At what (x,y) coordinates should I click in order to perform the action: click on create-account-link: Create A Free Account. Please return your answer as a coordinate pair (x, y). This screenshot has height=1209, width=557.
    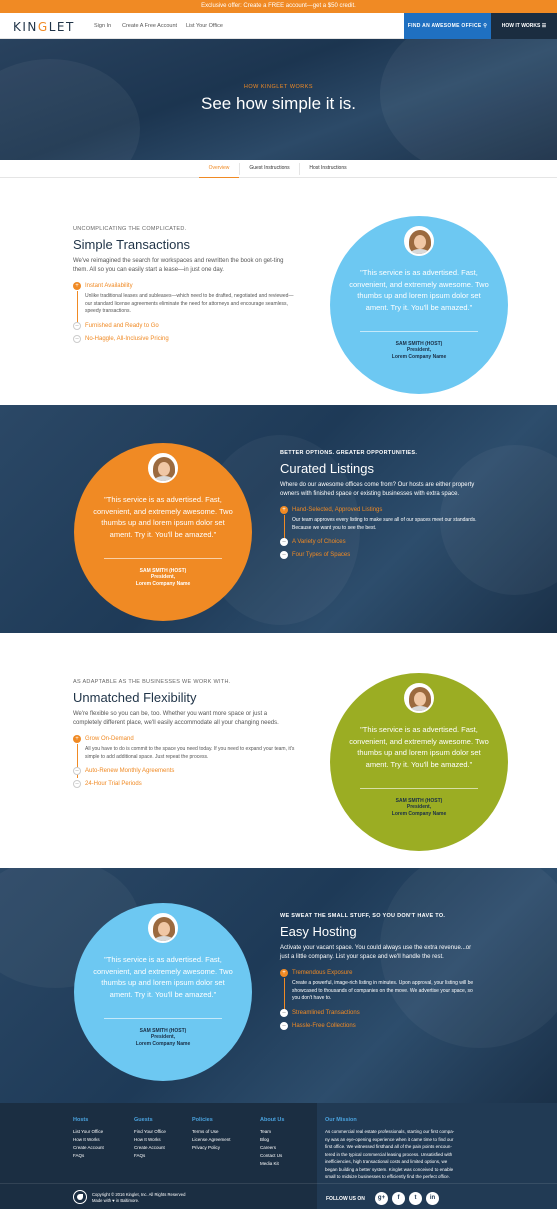
    Looking at the image, I should click on (149, 26).